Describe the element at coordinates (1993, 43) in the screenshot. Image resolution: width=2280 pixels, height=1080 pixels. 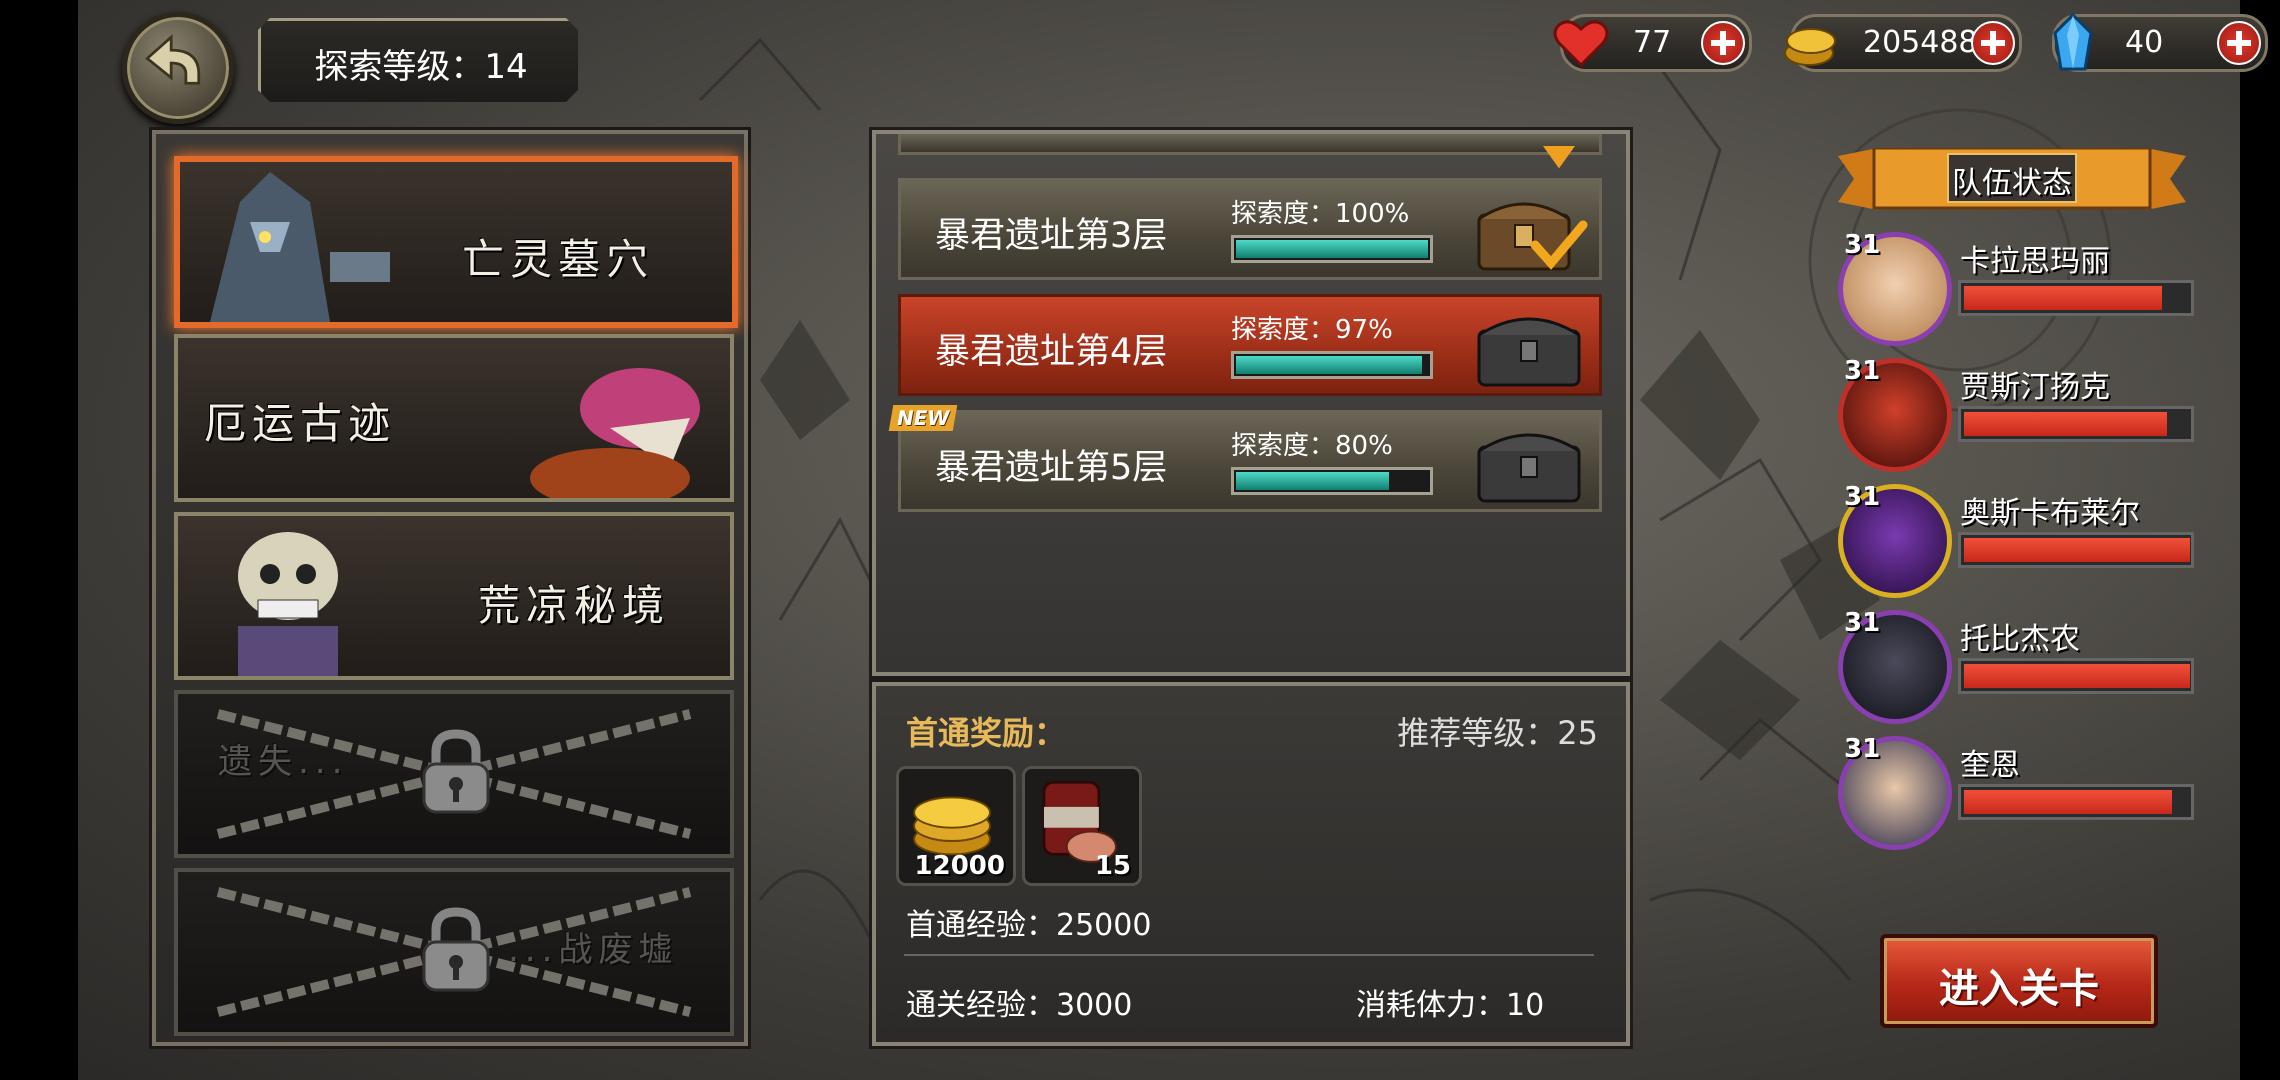
I see `add-gold-button` at that location.